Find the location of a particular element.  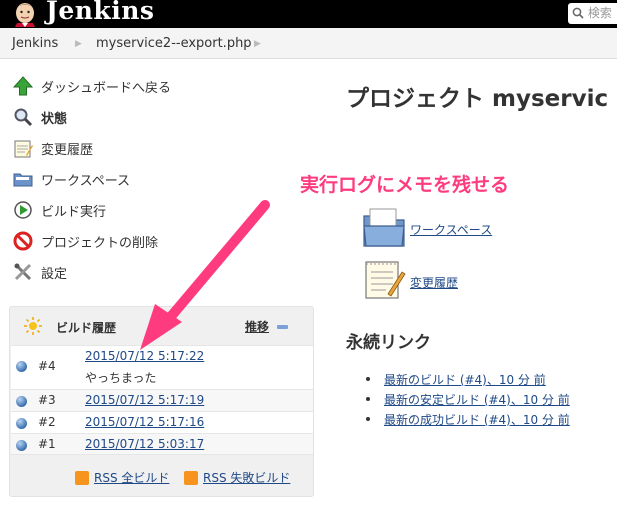

magnifier-icon is located at coordinates (23, 117).